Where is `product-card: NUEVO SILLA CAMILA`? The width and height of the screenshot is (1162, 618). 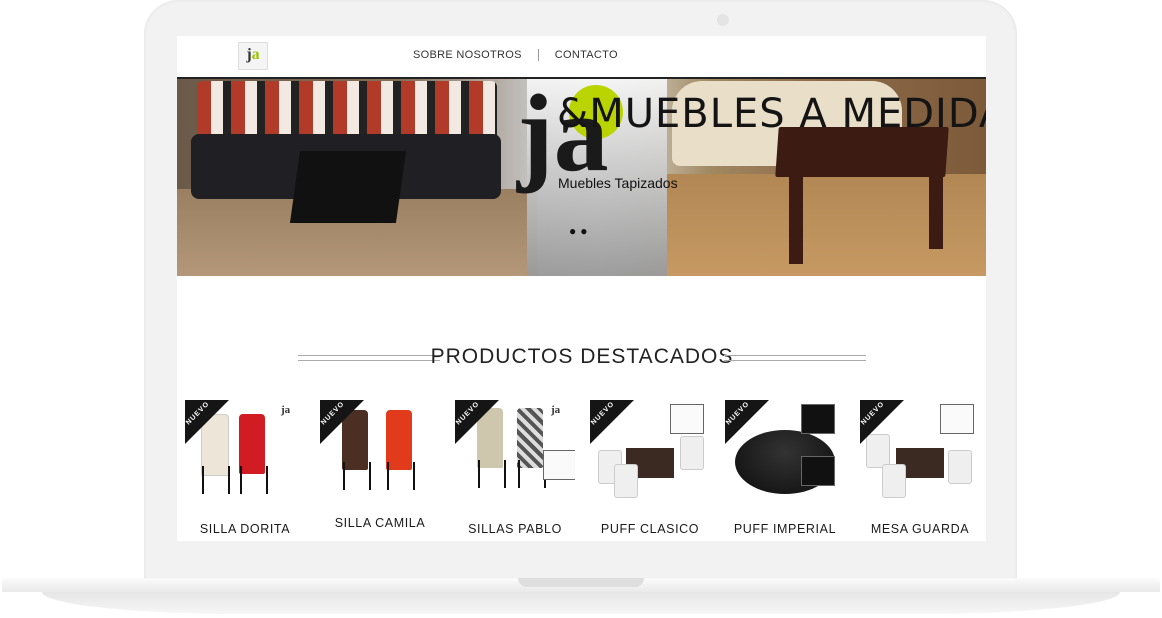 product-card: NUEVO SILLA CAMILA is located at coordinates (380, 470).